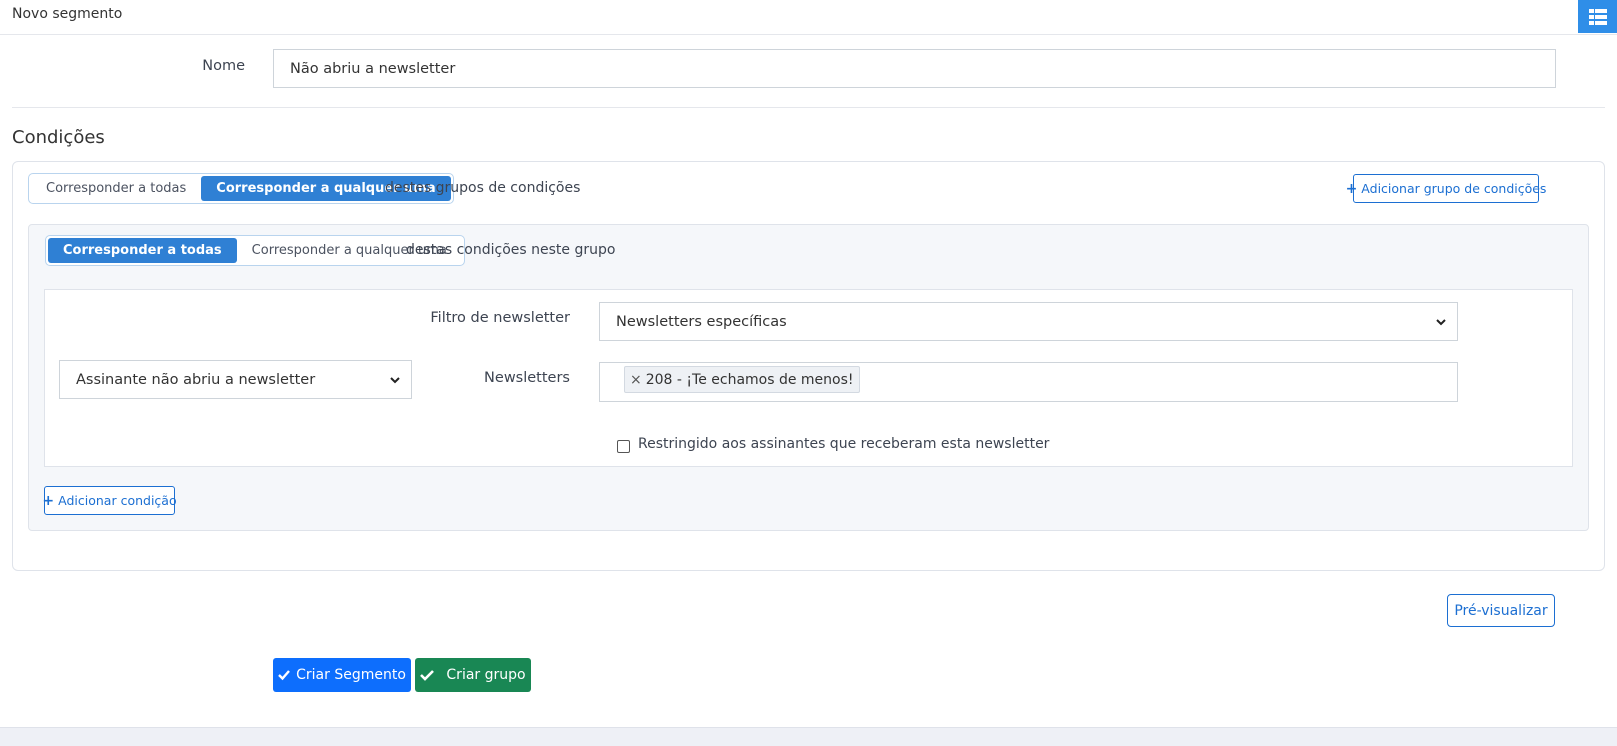  Describe the element at coordinates (527, 378) in the screenshot. I see `newsletters-label: Newsletters` at that location.